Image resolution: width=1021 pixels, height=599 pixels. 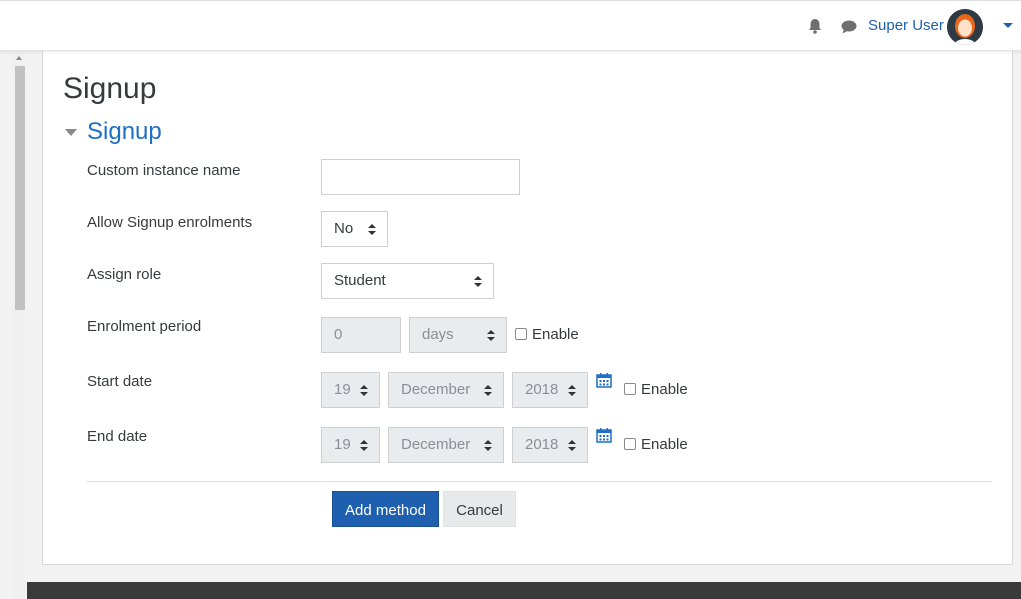 I want to click on instance-name-label: Custom instance name, so click(x=164, y=170).